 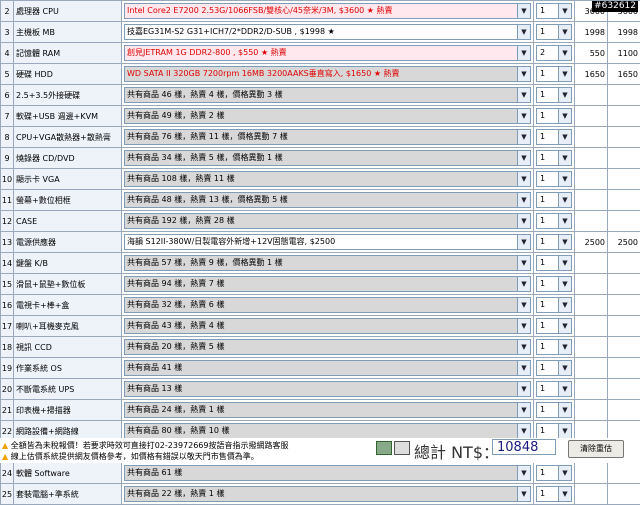 I want to click on product-select: 共有商品 80 樣，熱賣 10 樣▼, so click(x=327, y=431).